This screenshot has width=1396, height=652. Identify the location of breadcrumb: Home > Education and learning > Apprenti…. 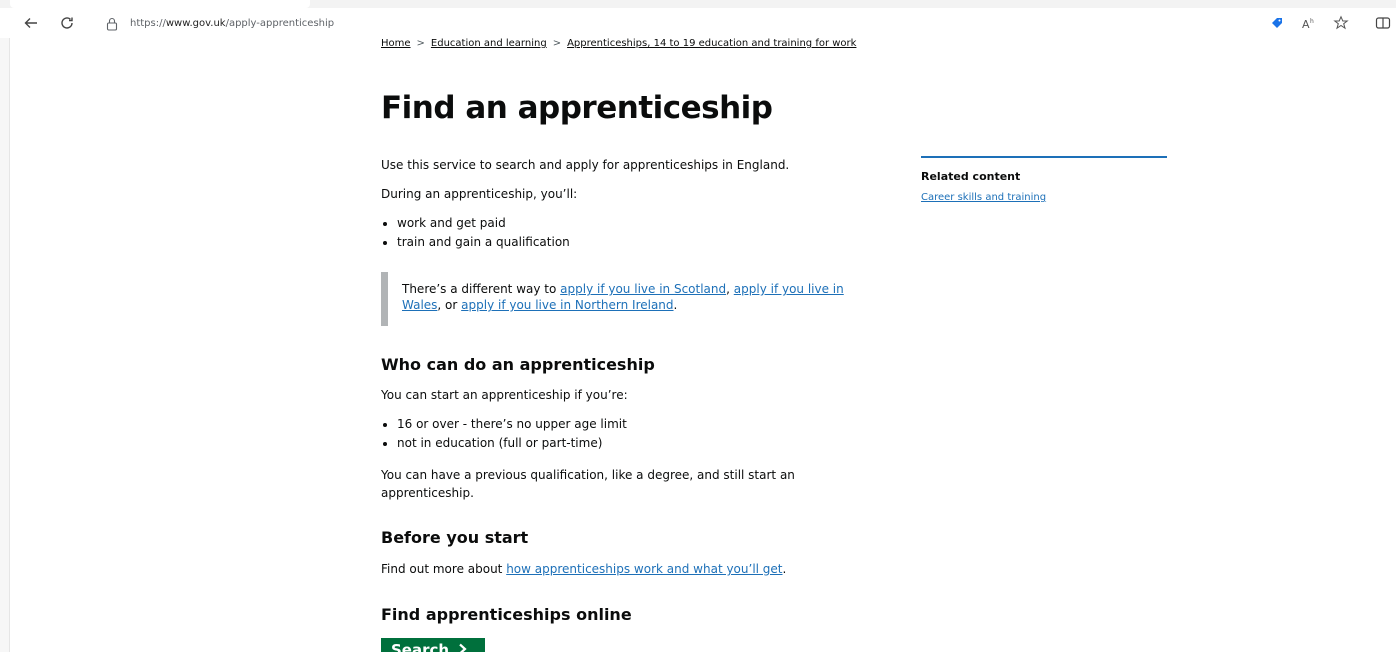
(618, 43).